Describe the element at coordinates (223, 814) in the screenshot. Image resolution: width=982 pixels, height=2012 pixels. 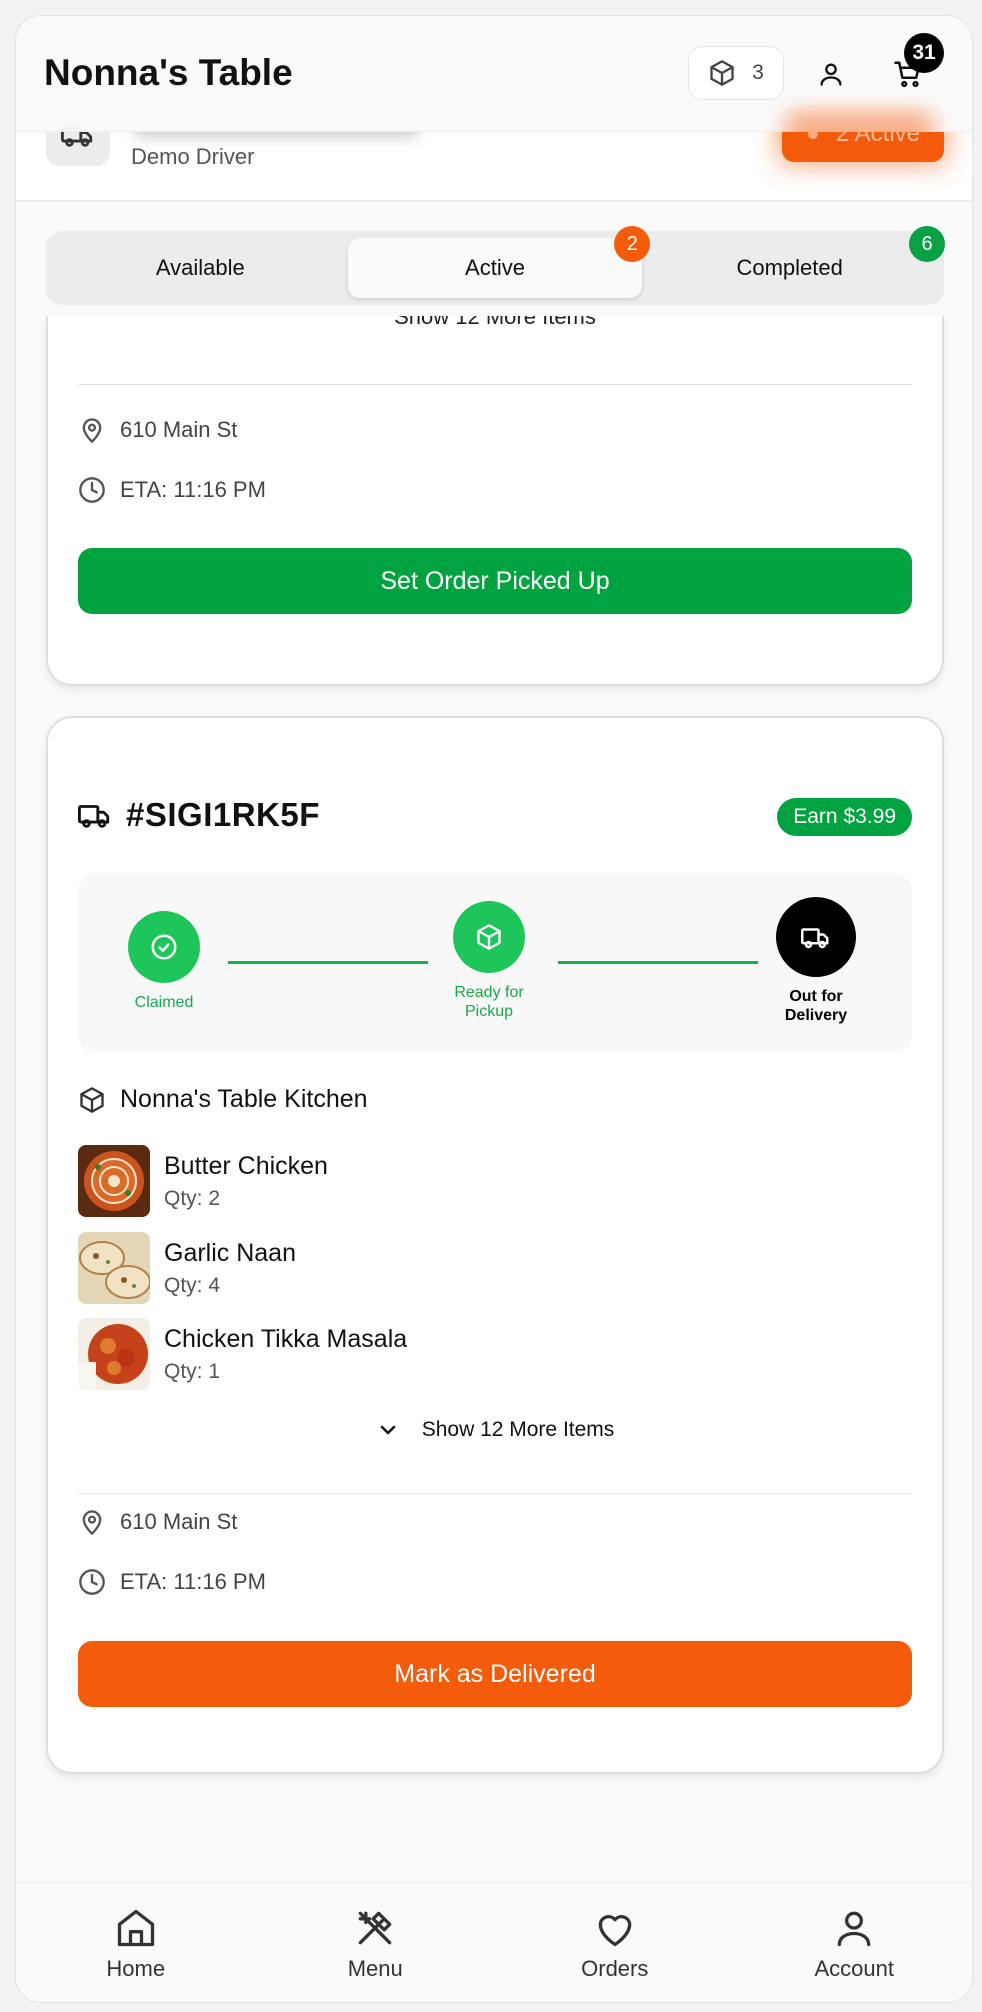
I see `order-id: #SIGI1RK5F` at that location.